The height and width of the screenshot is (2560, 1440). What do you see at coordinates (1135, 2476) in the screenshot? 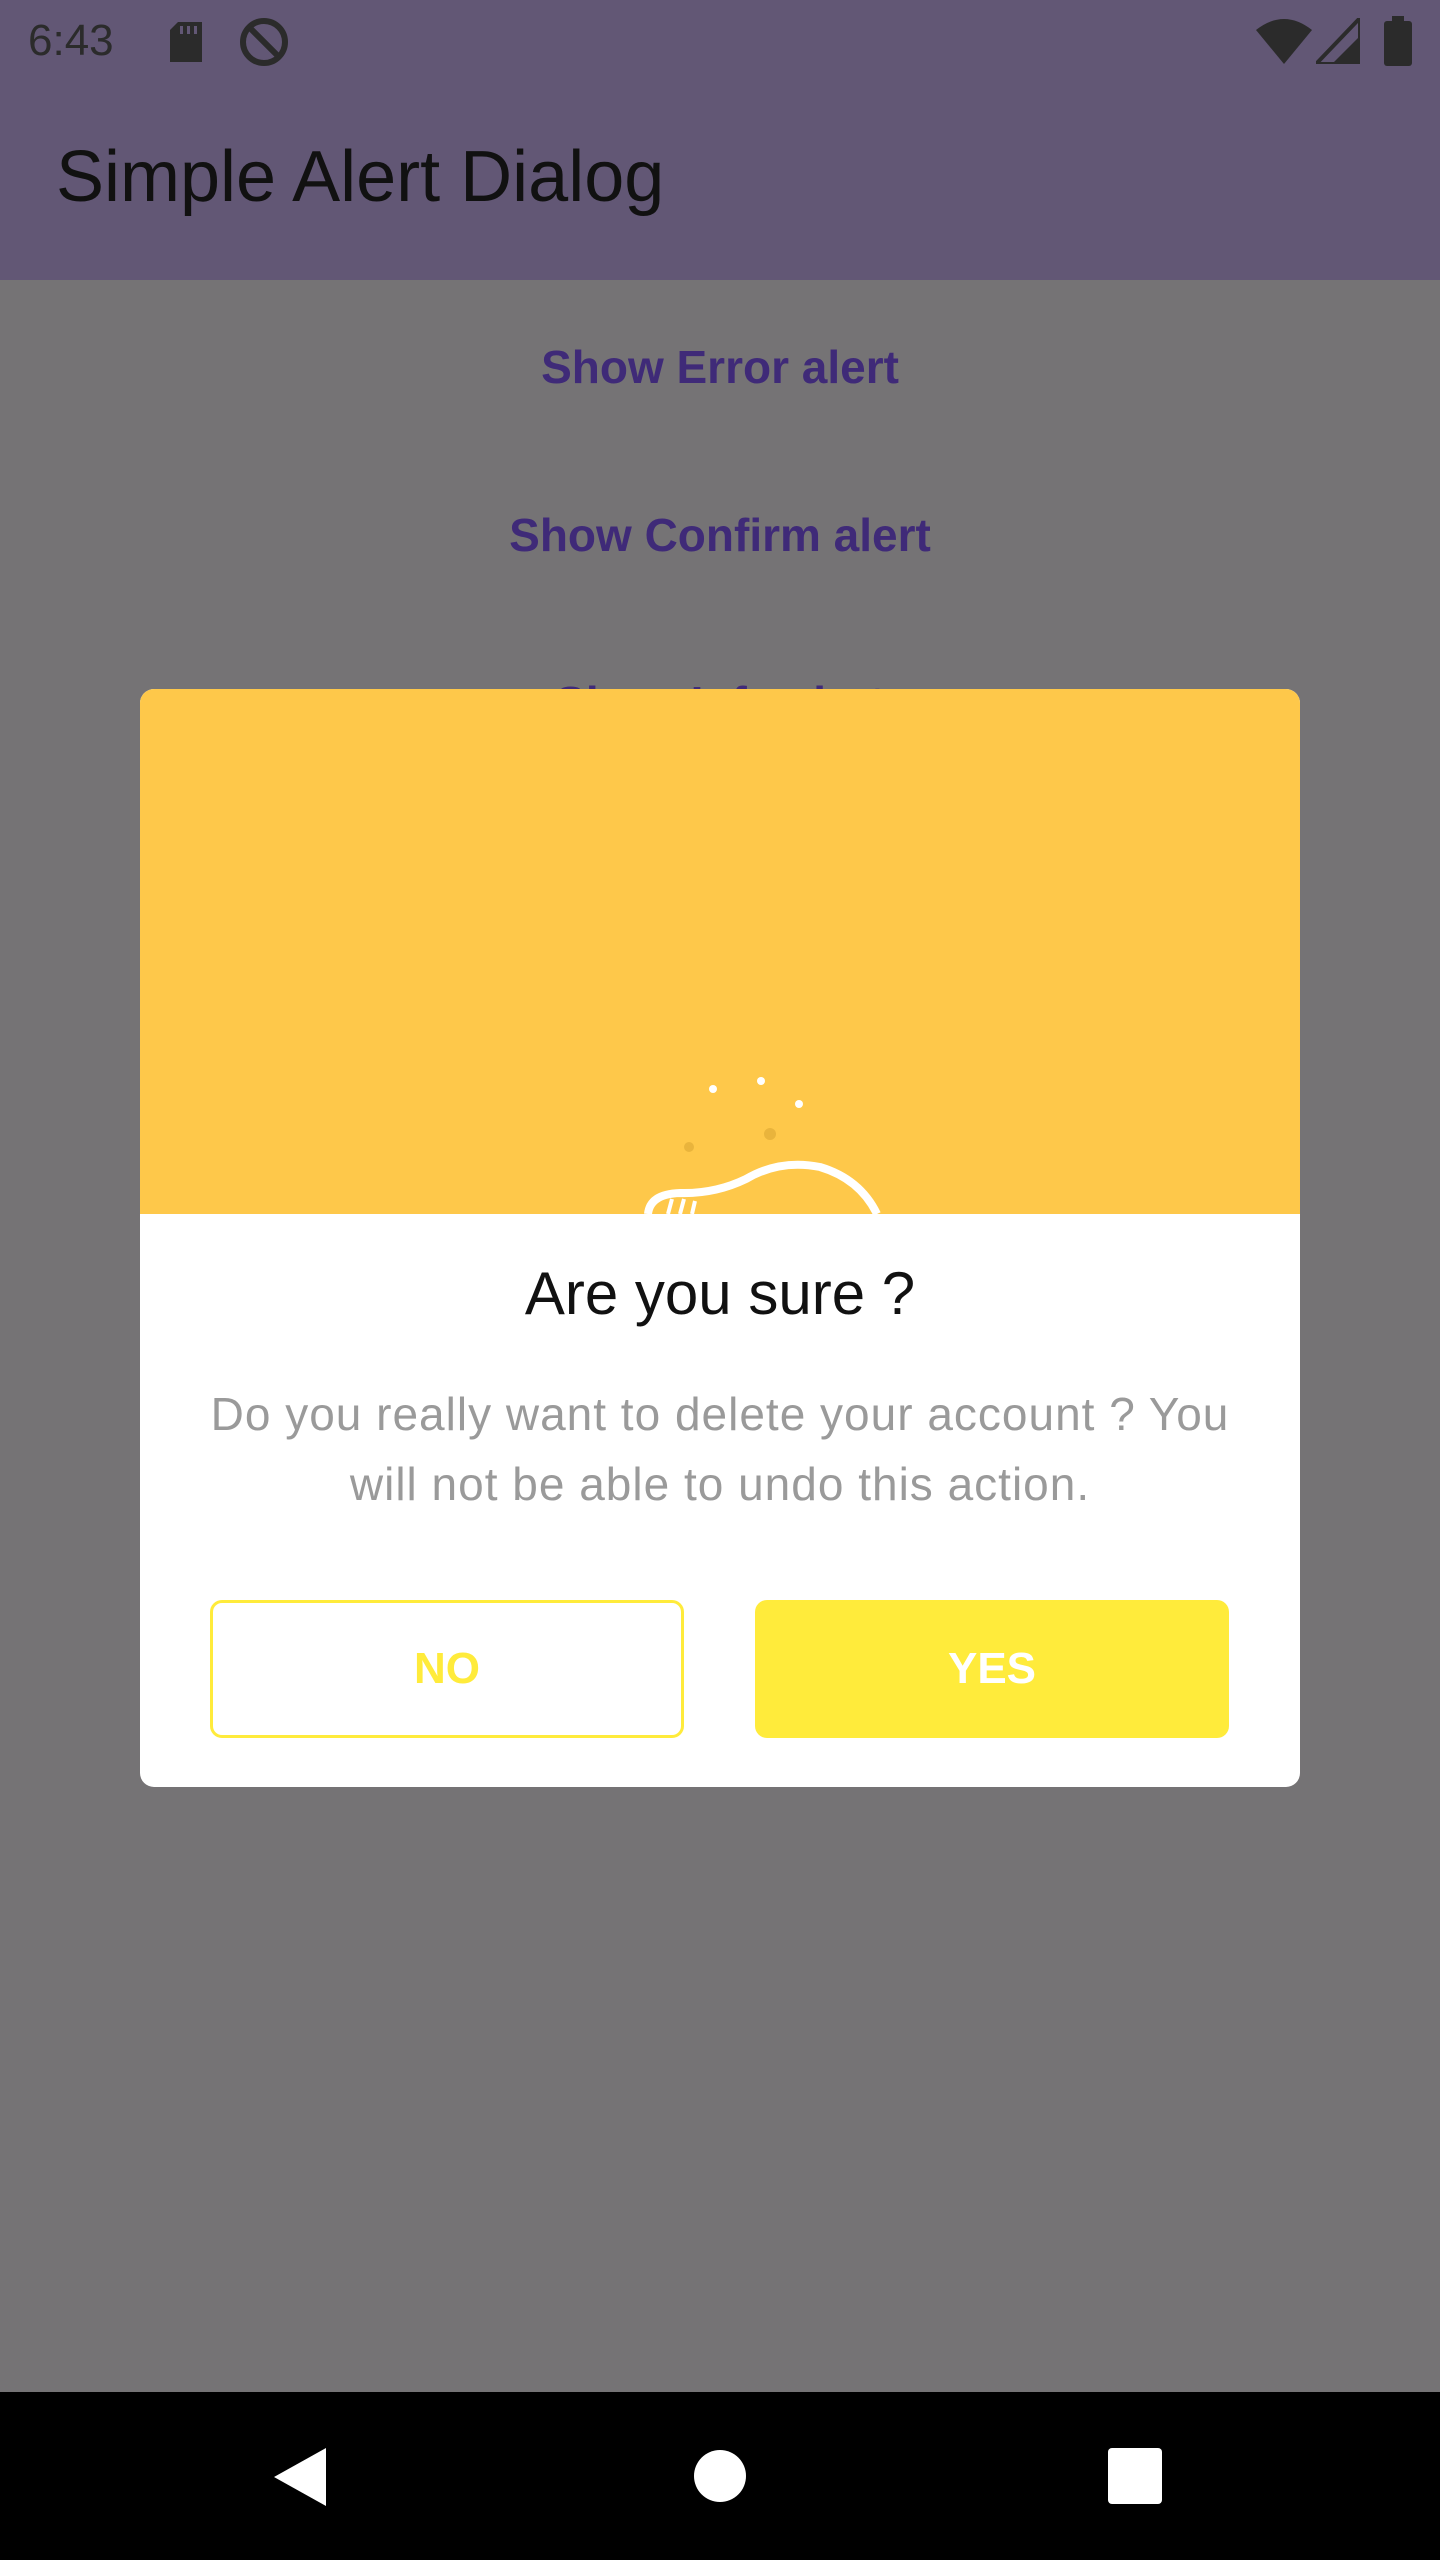
I see `recents-icon` at bounding box center [1135, 2476].